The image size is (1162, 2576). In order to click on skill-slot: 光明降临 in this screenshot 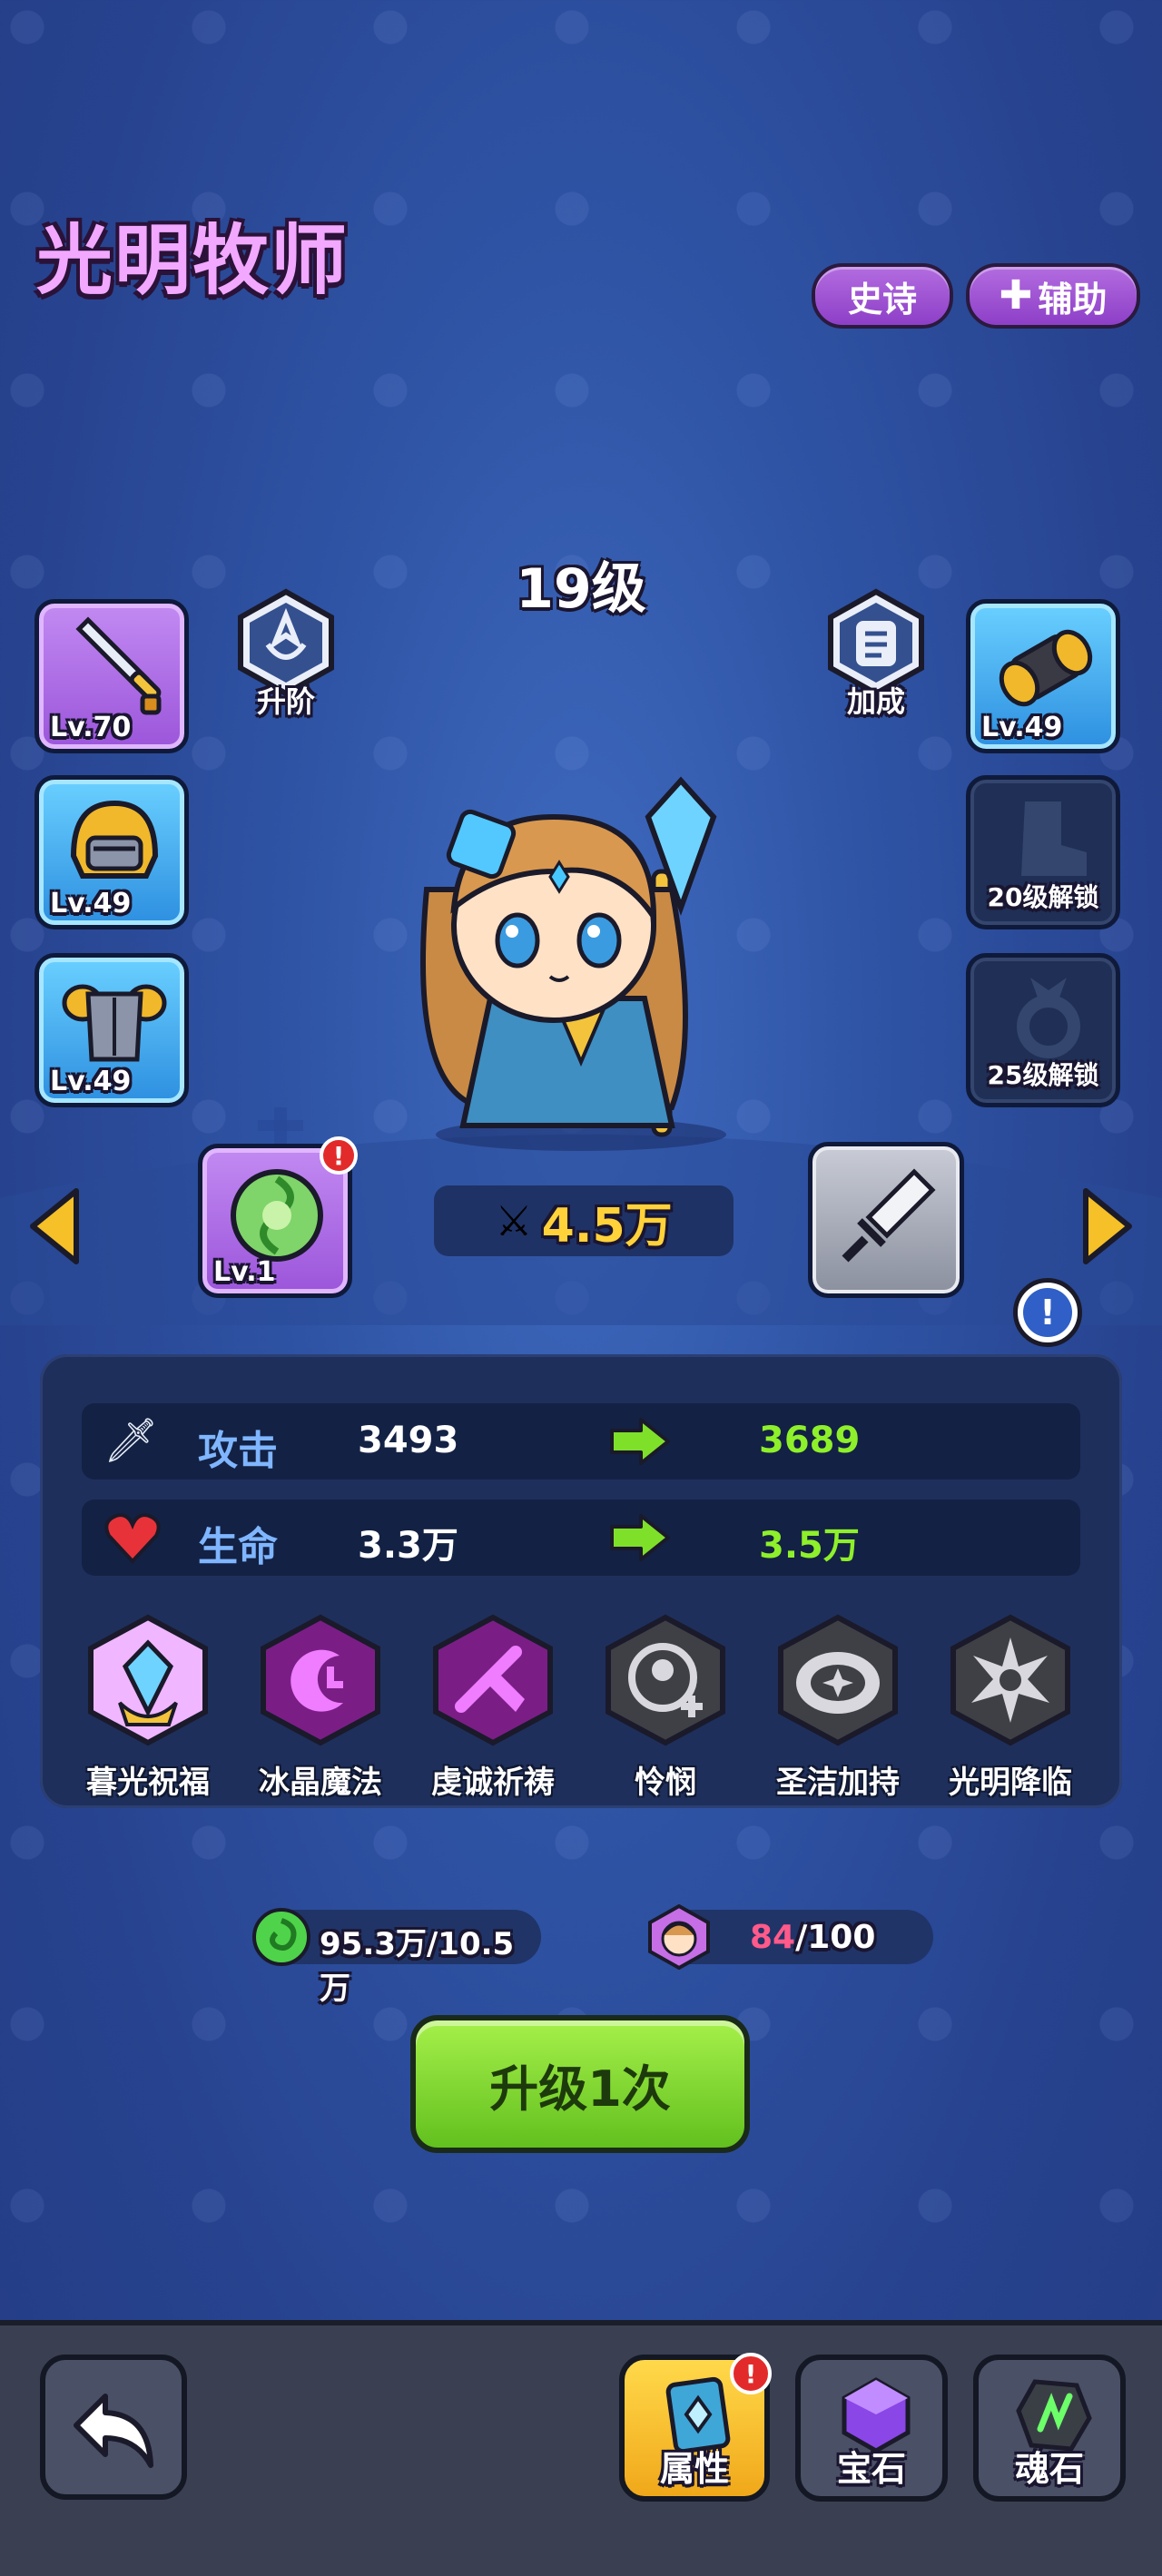, I will do `click(1010, 1707)`.